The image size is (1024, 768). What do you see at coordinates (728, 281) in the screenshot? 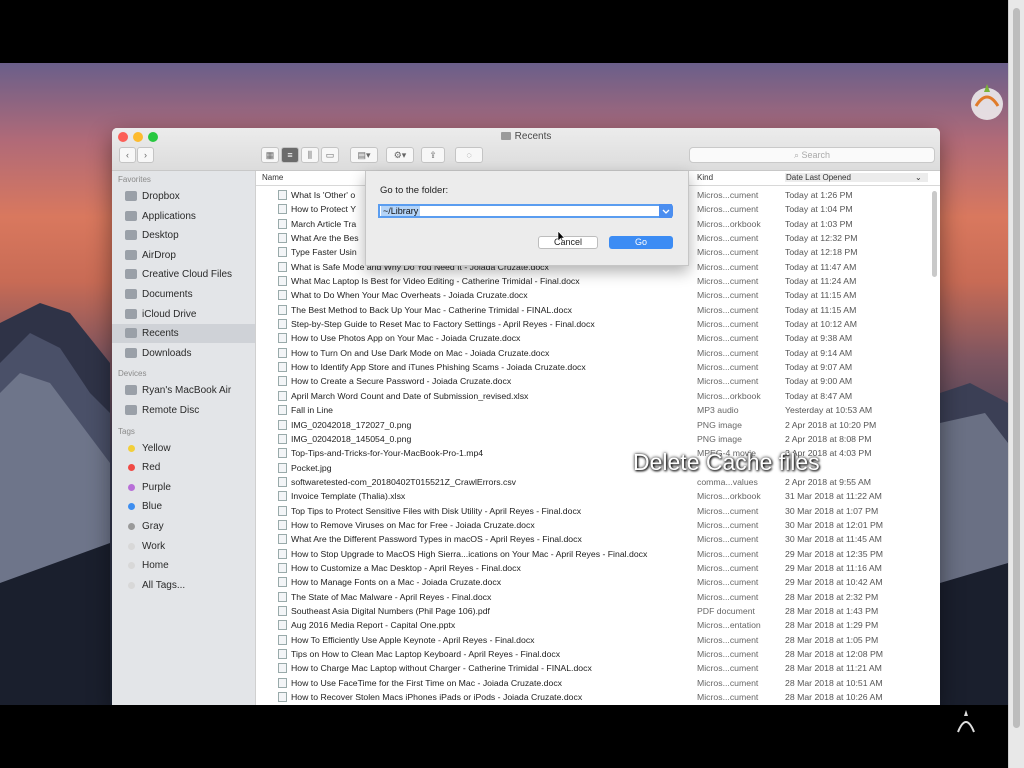
I see `file-kind: Micros...cument` at bounding box center [728, 281].